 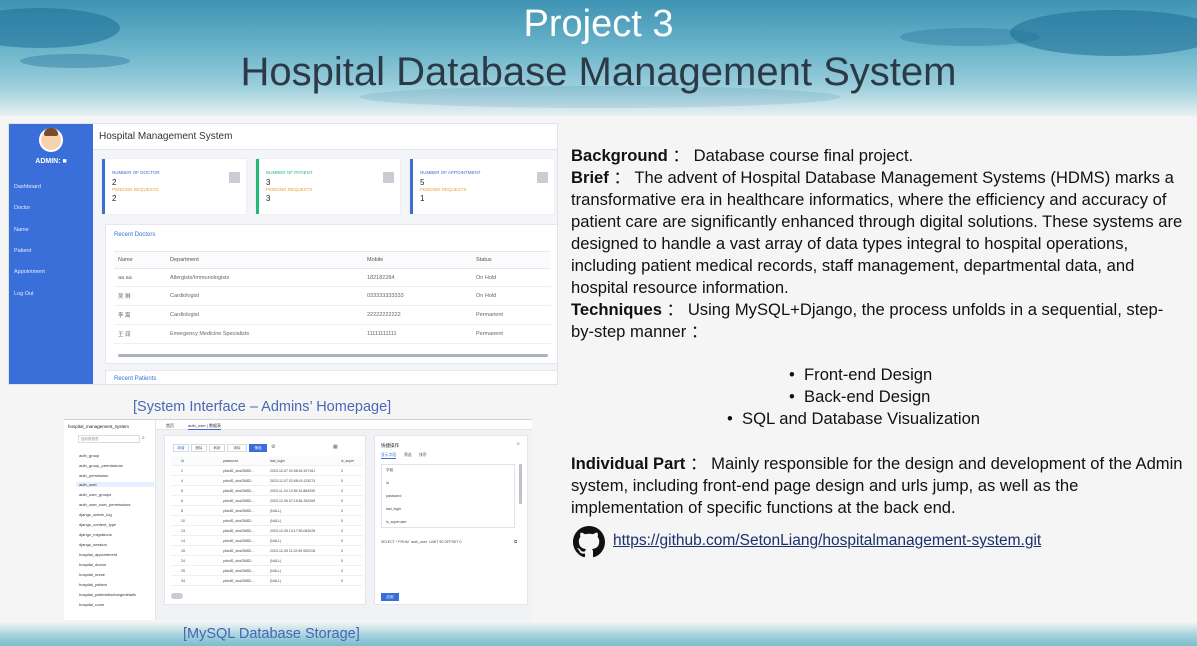 What do you see at coordinates (598, 72) in the screenshot?
I see `slide-subtitle: Hospital Database Management System` at bounding box center [598, 72].